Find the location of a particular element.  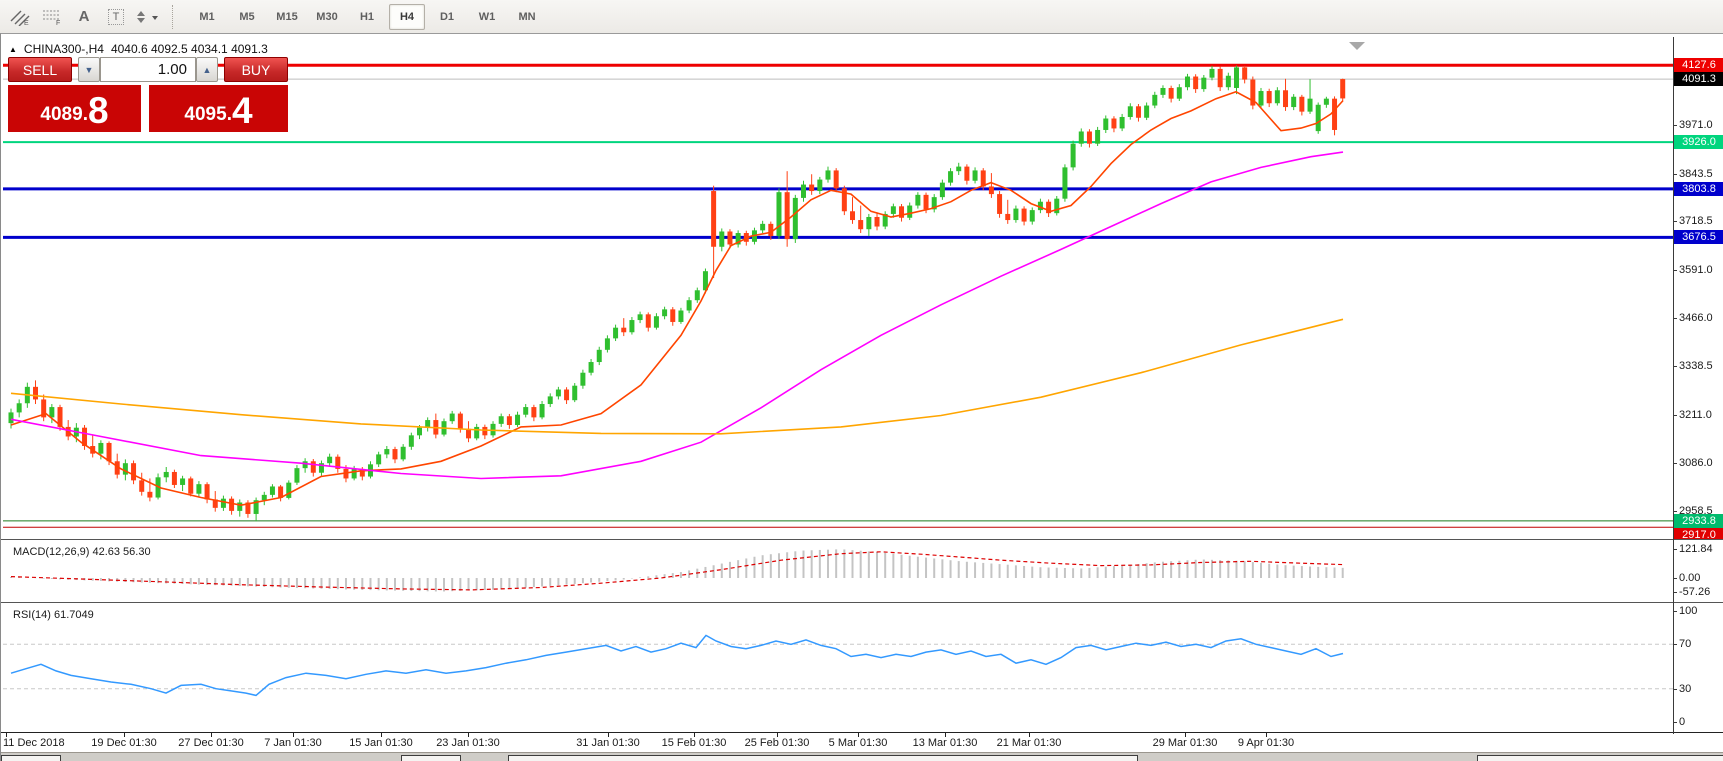

sell-price-main: 4089 is located at coordinates (61, 114).